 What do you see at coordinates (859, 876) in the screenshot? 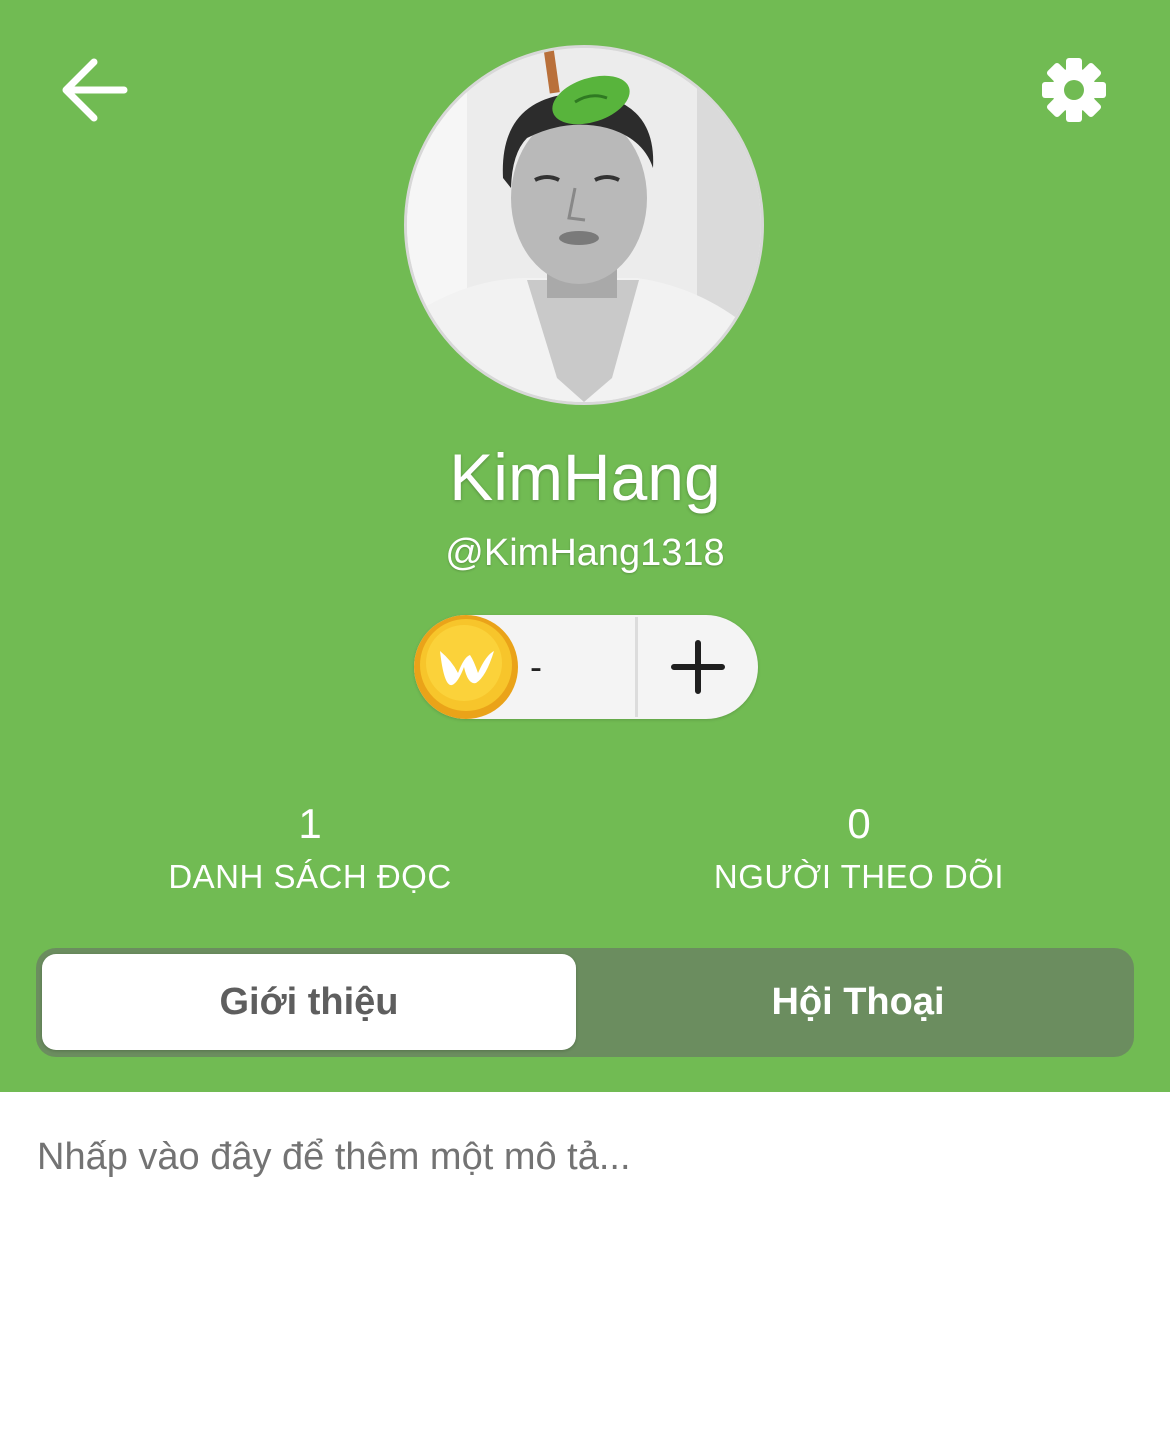
I see `followers-label: NGƯỜI THEO DÕI` at bounding box center [859, 876].